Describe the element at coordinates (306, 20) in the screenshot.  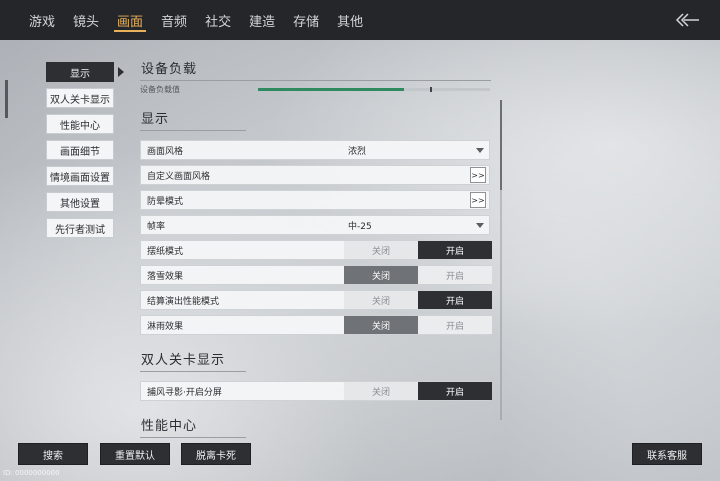
I see `tab-storage: 存储` at that location.